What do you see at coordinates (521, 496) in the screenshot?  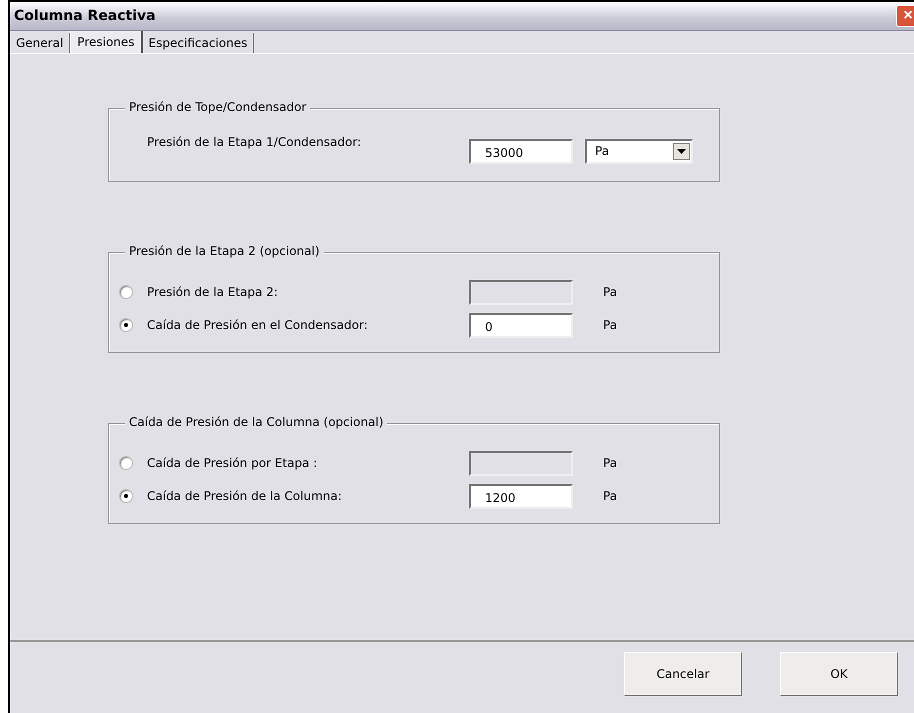 I see `input-field: 1200` at bounding box center [521, 496].